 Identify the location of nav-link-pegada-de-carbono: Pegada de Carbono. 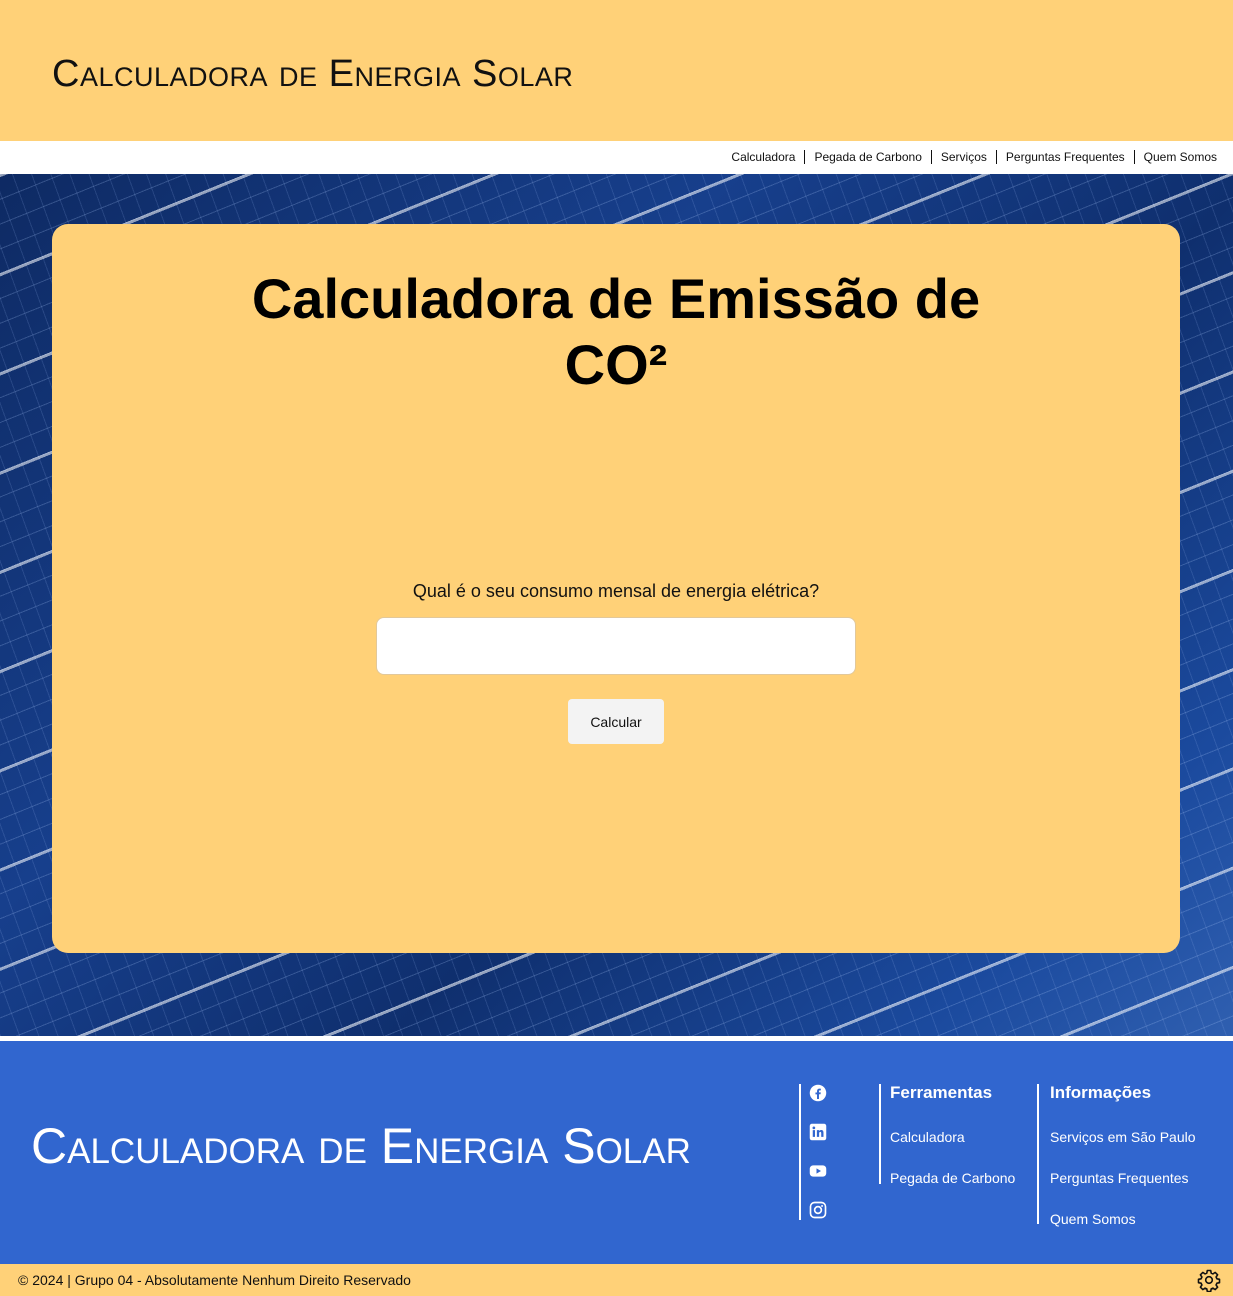
(867, 157).